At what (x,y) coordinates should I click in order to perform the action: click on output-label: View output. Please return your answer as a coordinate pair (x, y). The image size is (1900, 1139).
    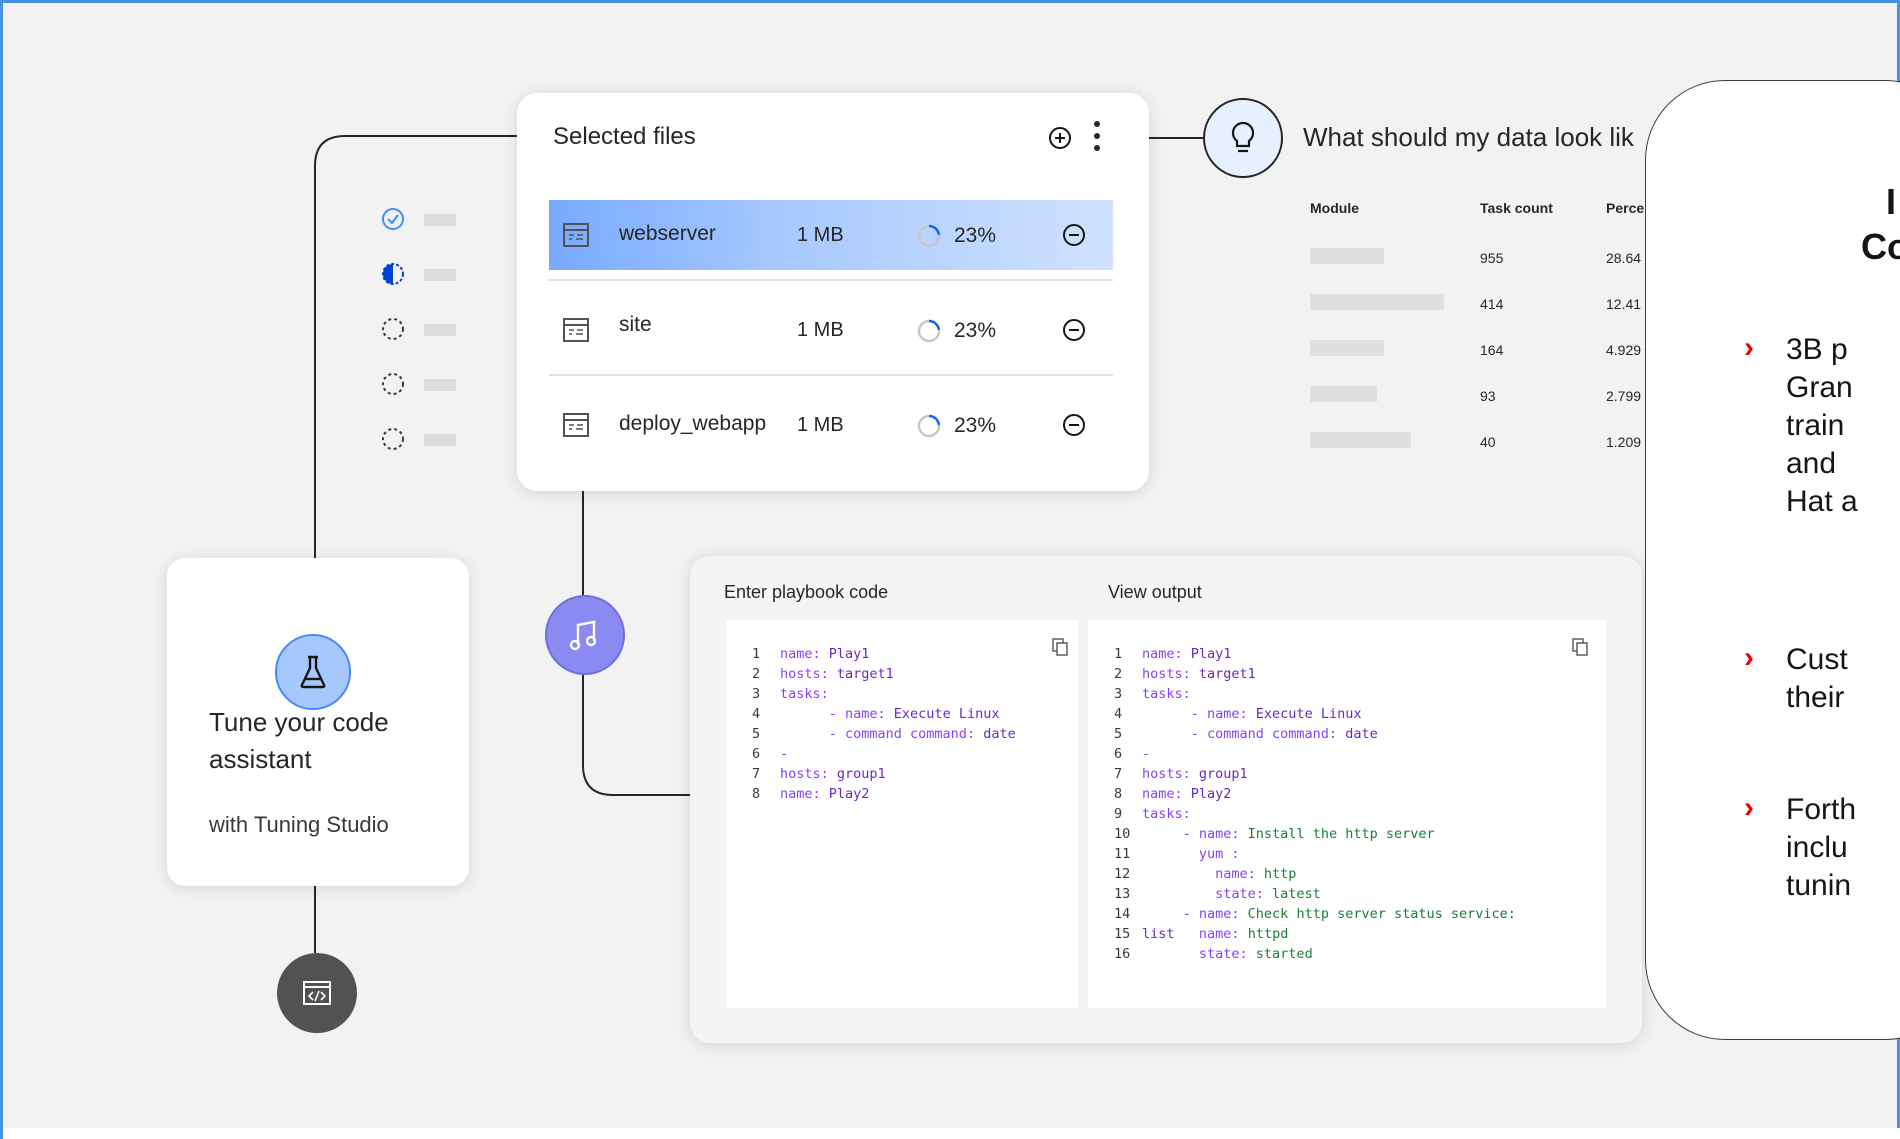
    Looking at the image, I should click on (1155, 592).